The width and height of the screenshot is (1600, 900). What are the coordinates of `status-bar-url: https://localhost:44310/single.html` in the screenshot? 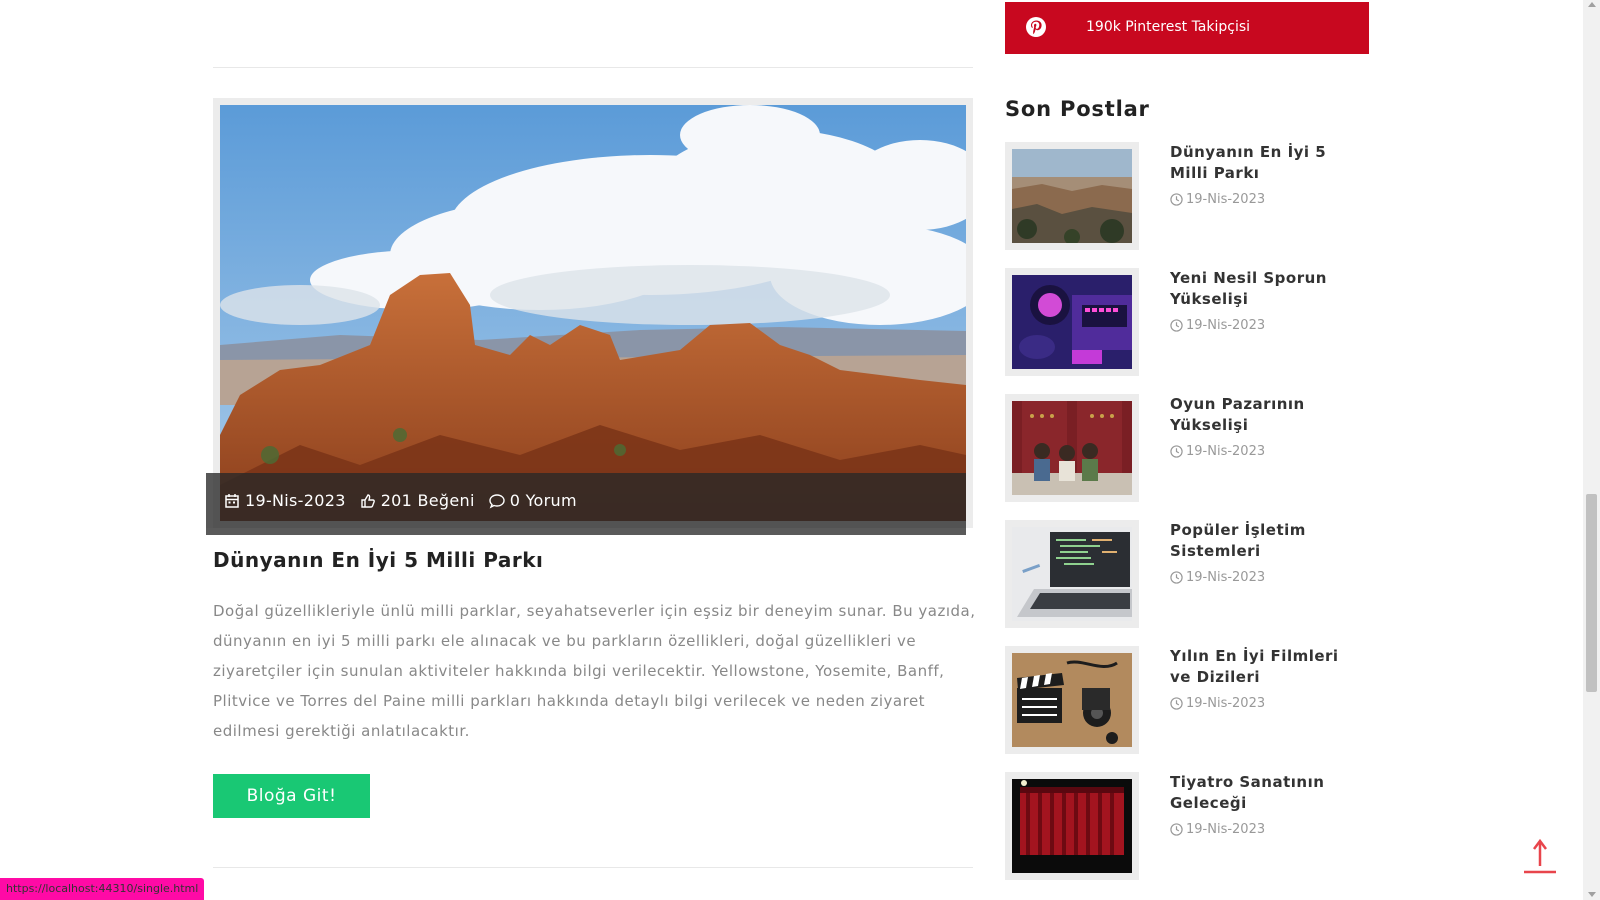 It's located at (102, 889).